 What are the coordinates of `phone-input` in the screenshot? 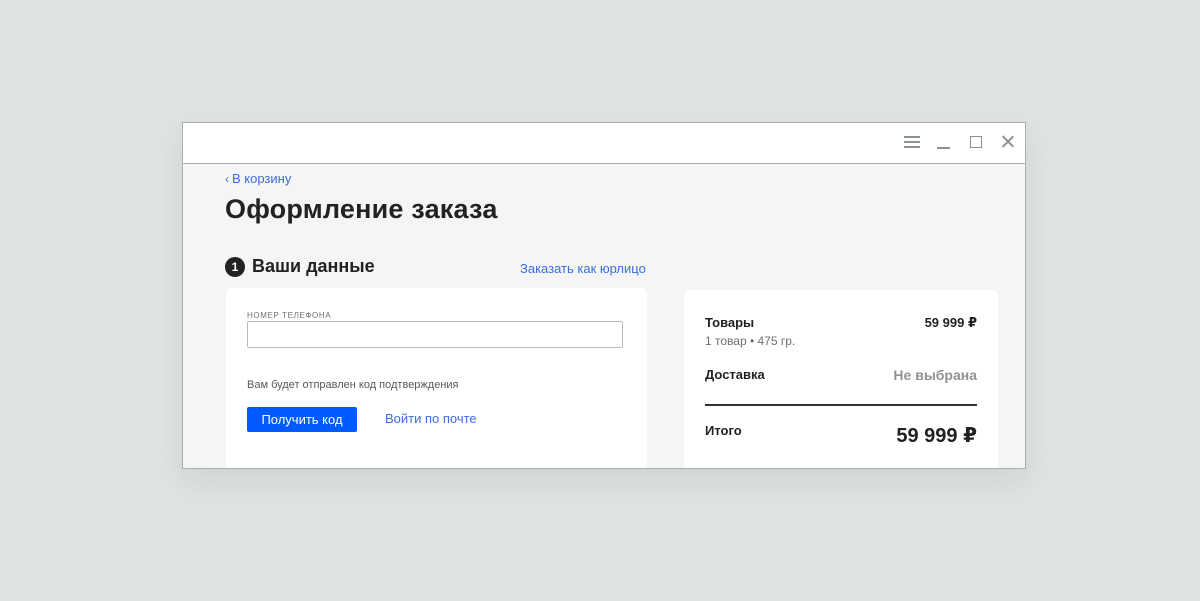 It's located at (435, 334).